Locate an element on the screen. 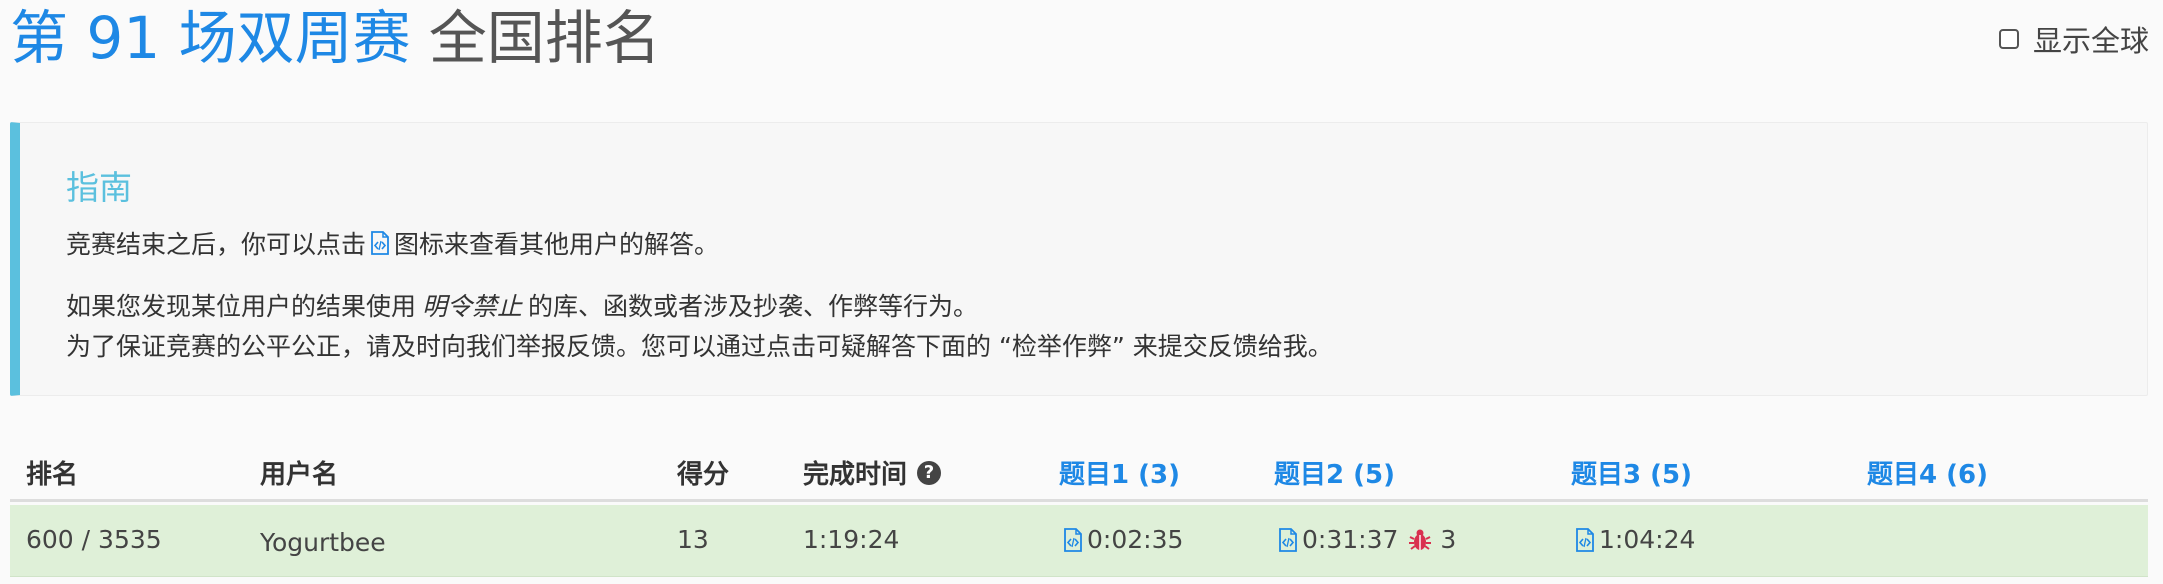 Image resolution: width=2163 pixels, height=584 pixels. row-question-2: 0:31:37 3 is located at coordinates (1365, 539).